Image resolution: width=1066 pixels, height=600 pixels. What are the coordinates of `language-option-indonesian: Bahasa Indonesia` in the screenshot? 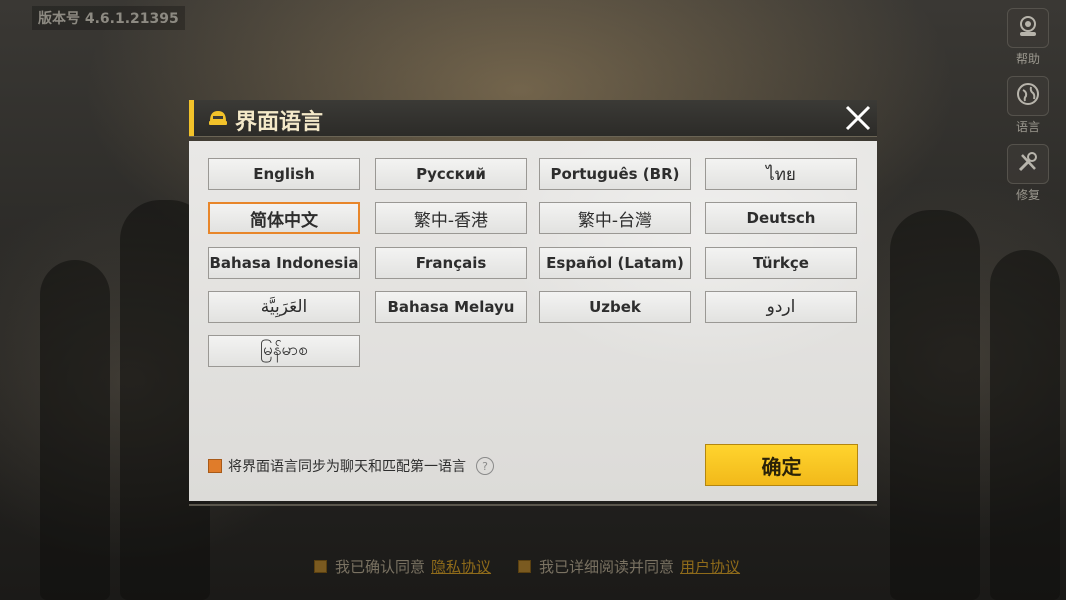 It's located at (284, 263).